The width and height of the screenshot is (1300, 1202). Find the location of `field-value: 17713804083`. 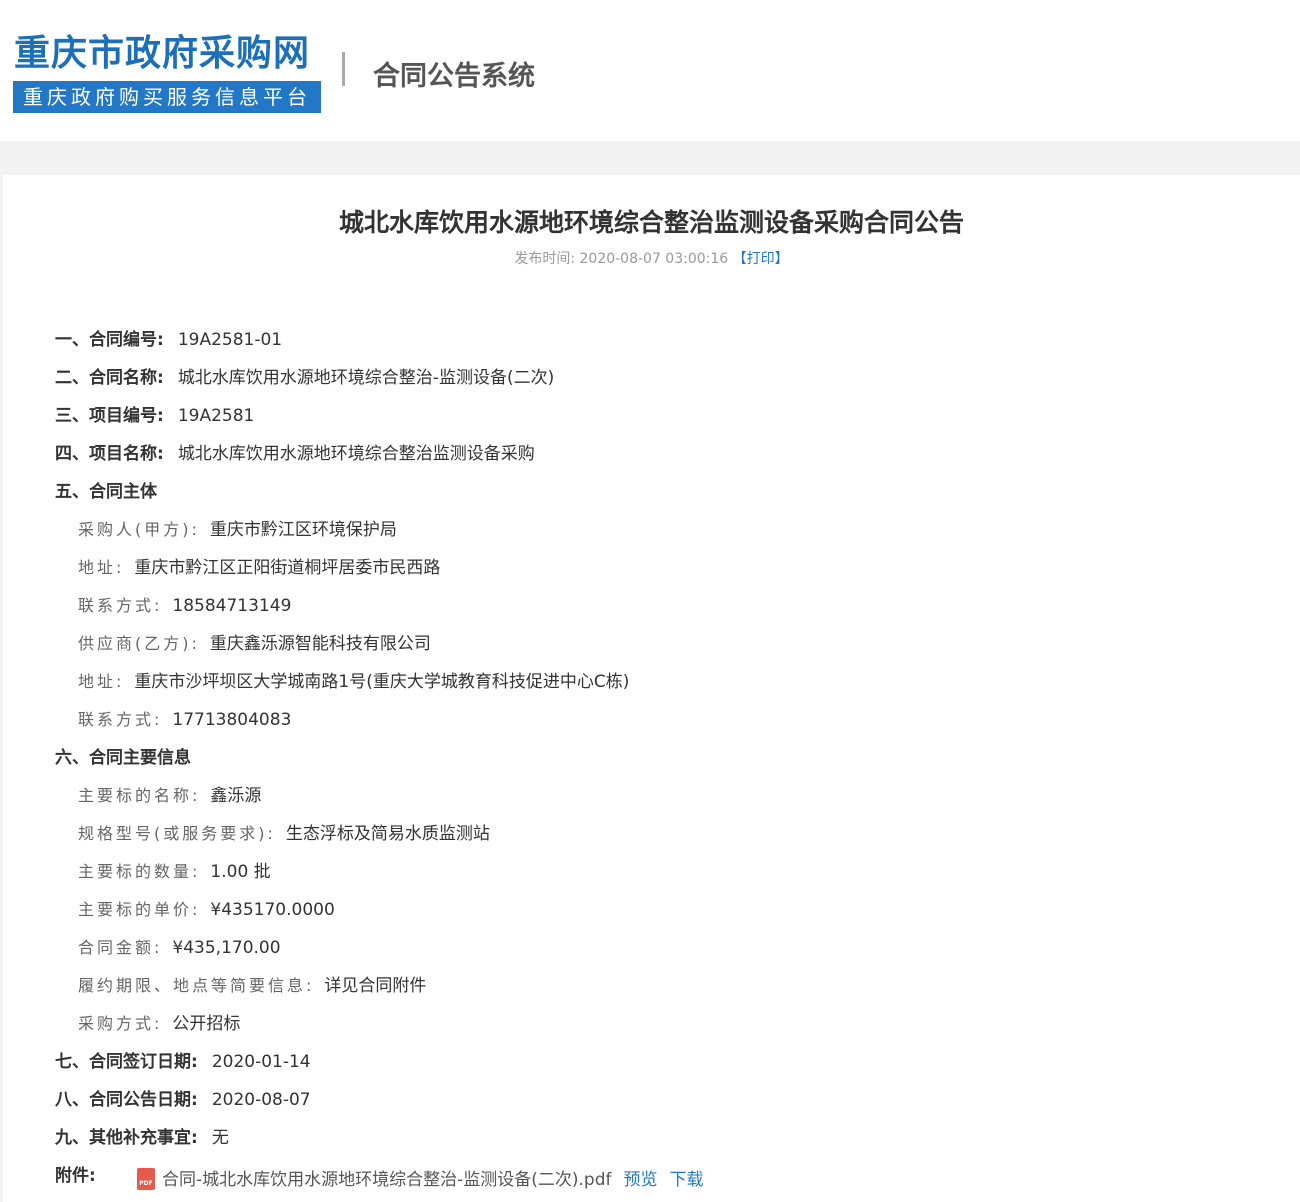

field-value: 17713804083 is located at coordinates (232, 720).